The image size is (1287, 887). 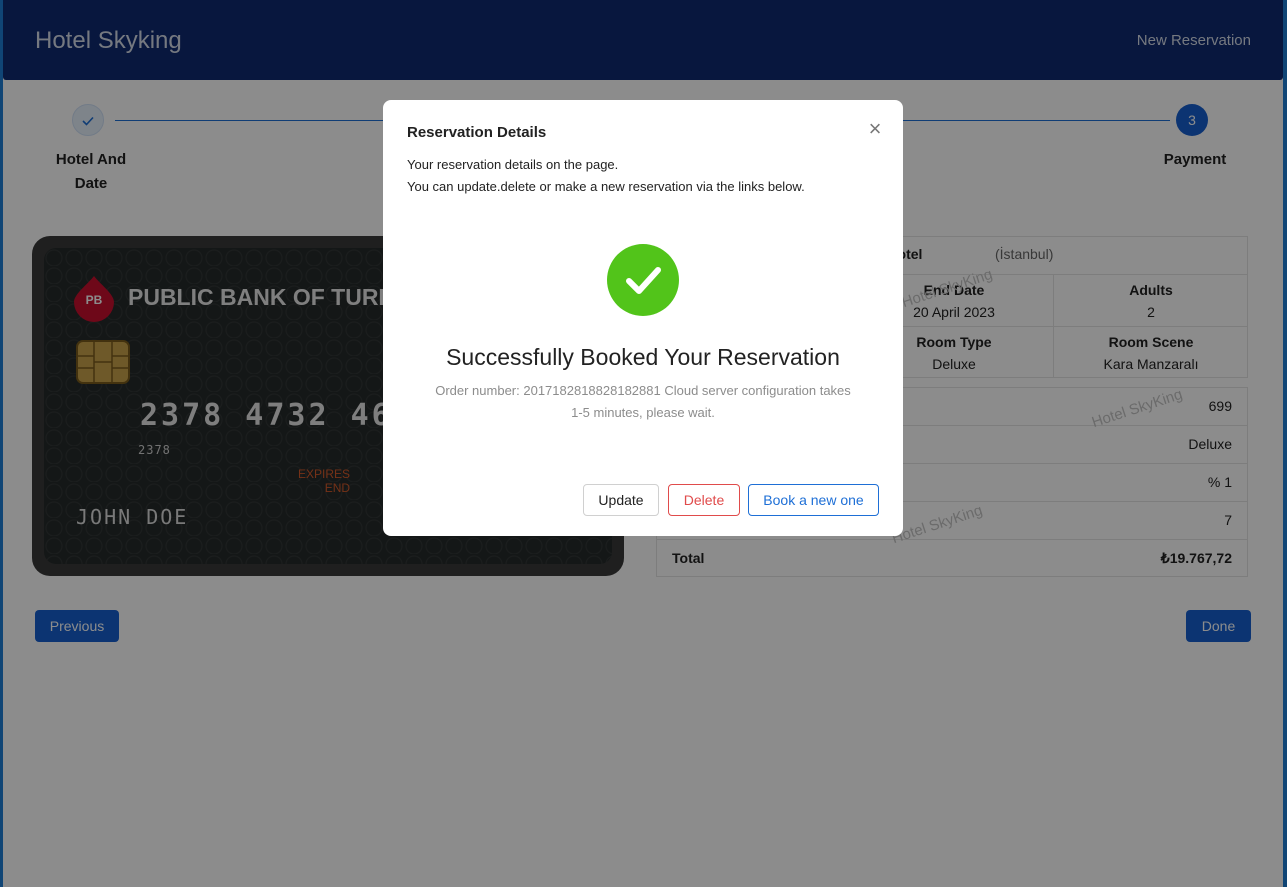 I want to click on close-icon: ×, so click(x=875, y=129).